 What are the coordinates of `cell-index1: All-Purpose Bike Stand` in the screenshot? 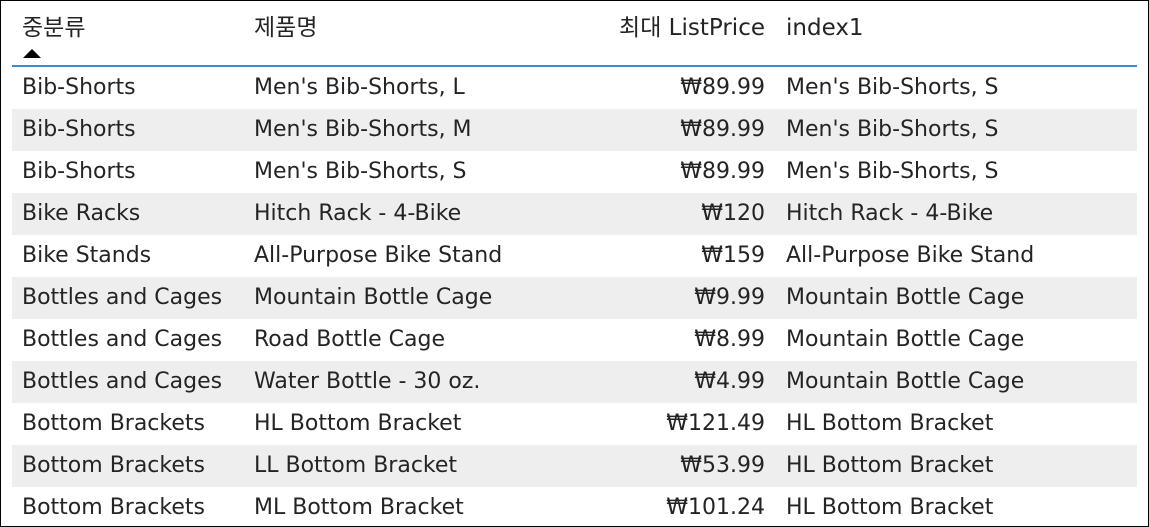 It's located at (910, 255).